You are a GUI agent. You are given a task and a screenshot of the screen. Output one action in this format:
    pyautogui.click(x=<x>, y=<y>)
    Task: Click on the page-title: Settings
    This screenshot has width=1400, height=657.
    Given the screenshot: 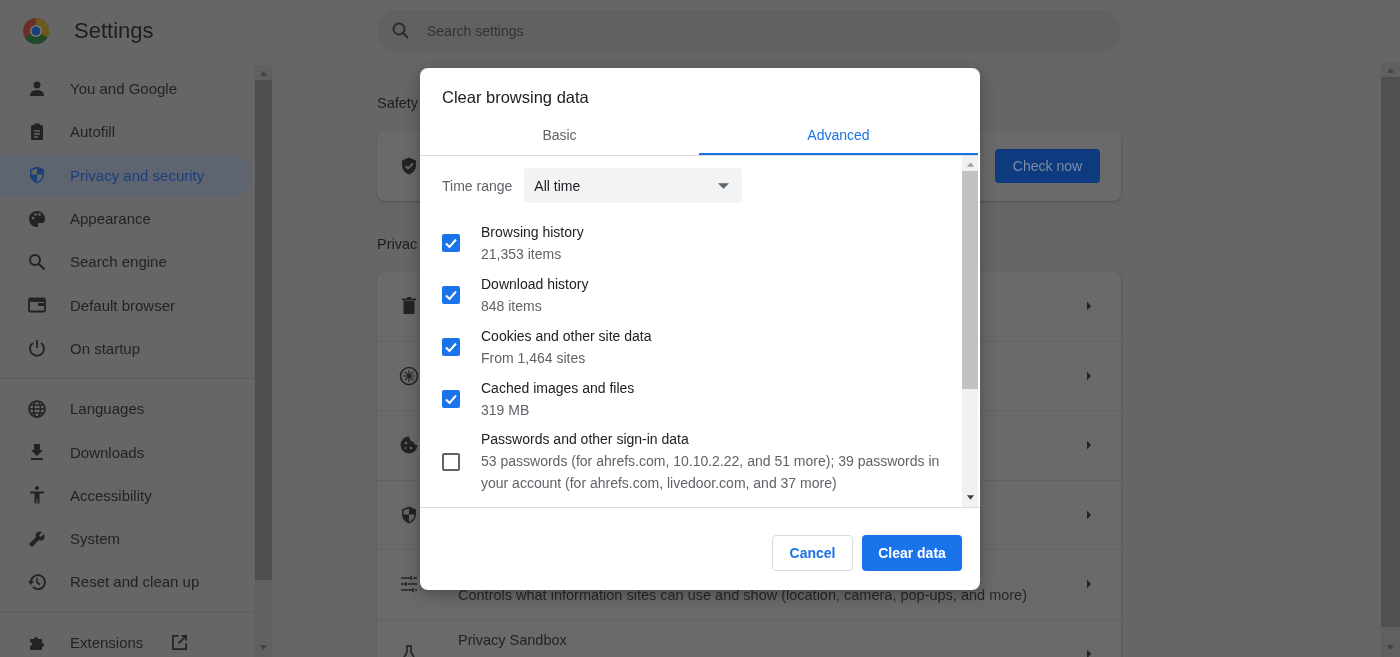 What is the action you would take?
    pyautogui.click(x=114, y=31)
    